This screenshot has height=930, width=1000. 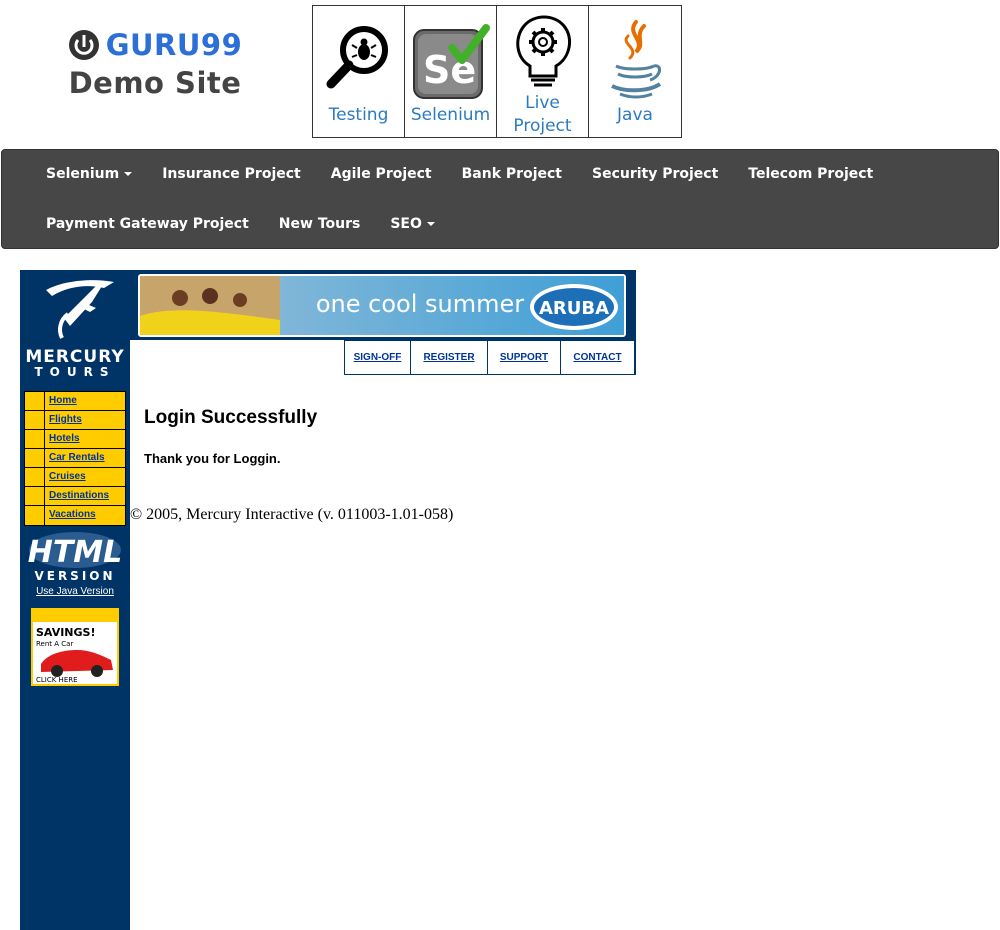 I want to click on side-link-cruises: Cruises, so click(x=85, y=477).